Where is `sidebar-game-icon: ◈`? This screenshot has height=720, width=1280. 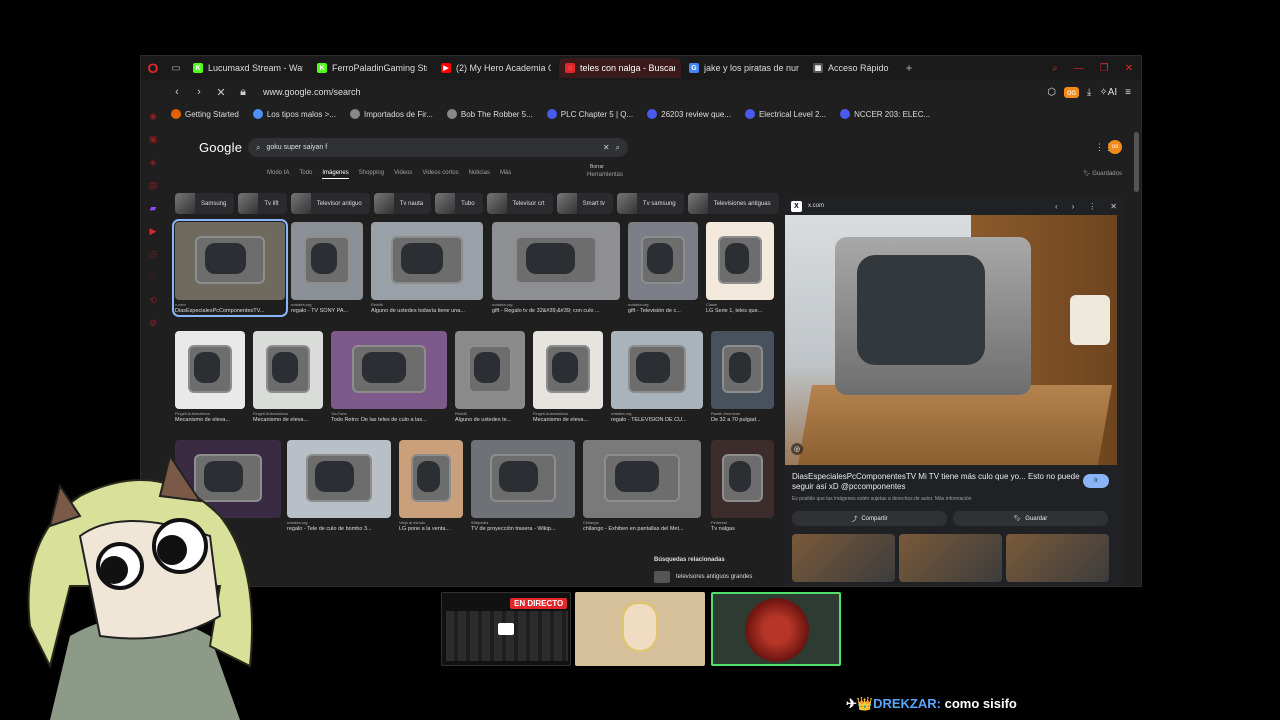 sidebar-game-icon: ◈ is located at coordinates (153, 162).